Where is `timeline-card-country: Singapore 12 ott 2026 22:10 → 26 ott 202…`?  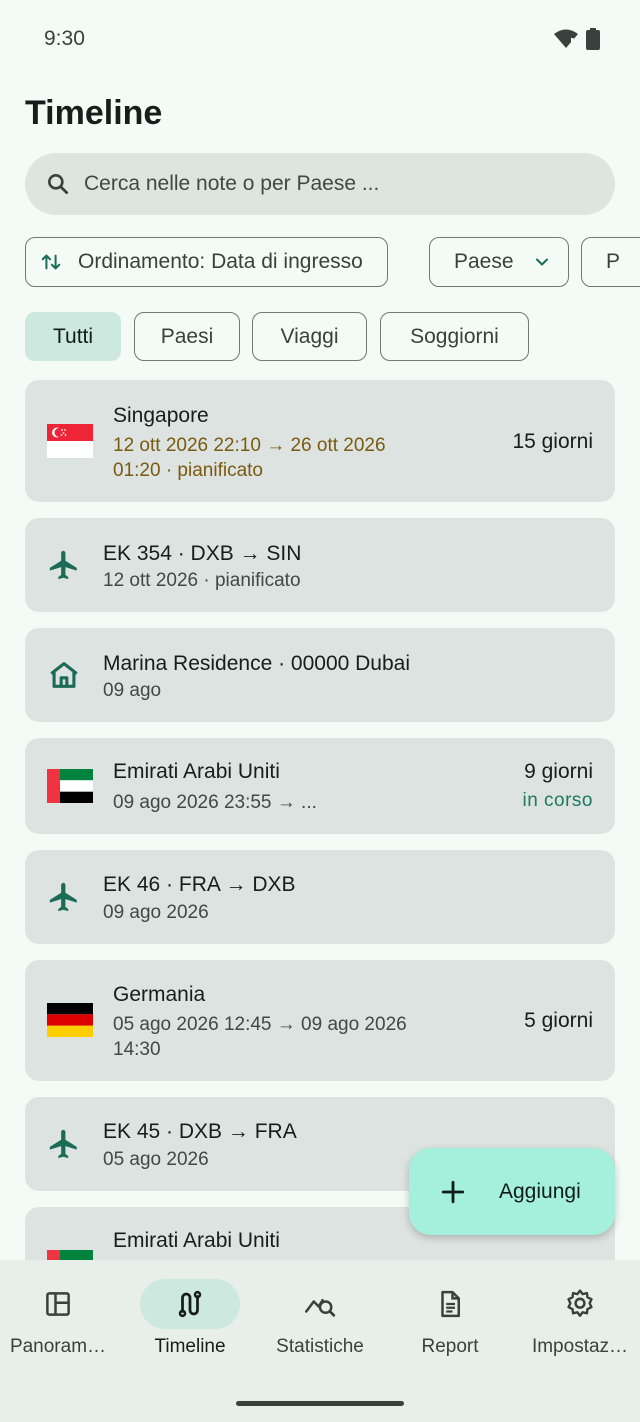 timeline-card-country: Singapore 12 ott 2026 22:10 → 26 ott 202… is located at coordinates (320, 441).